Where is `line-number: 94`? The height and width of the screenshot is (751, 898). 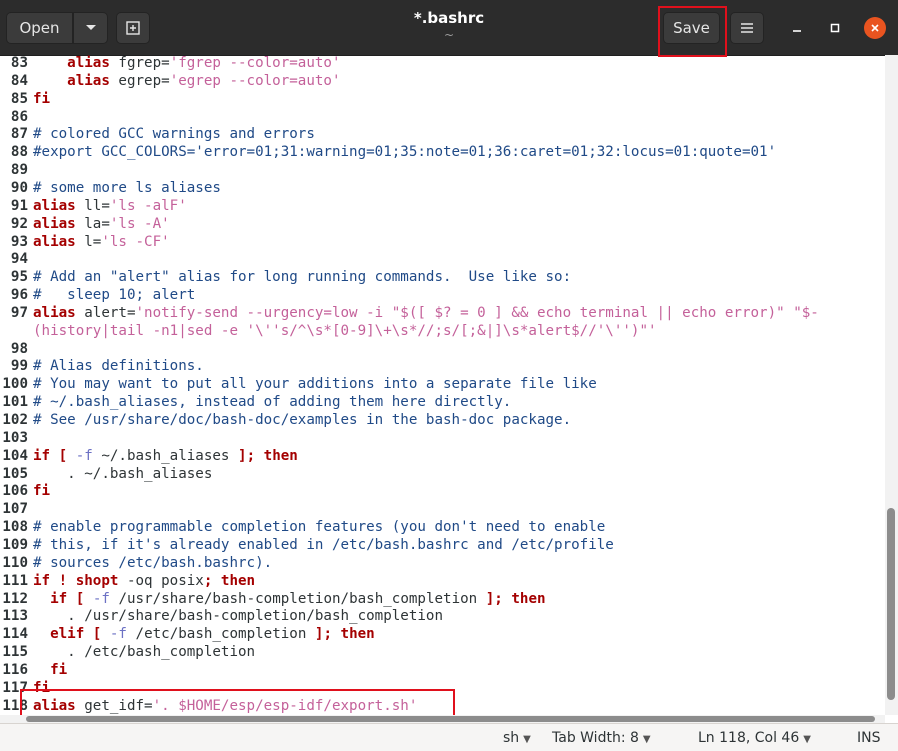 line-number: 94 is located at coordinates (19, 259).